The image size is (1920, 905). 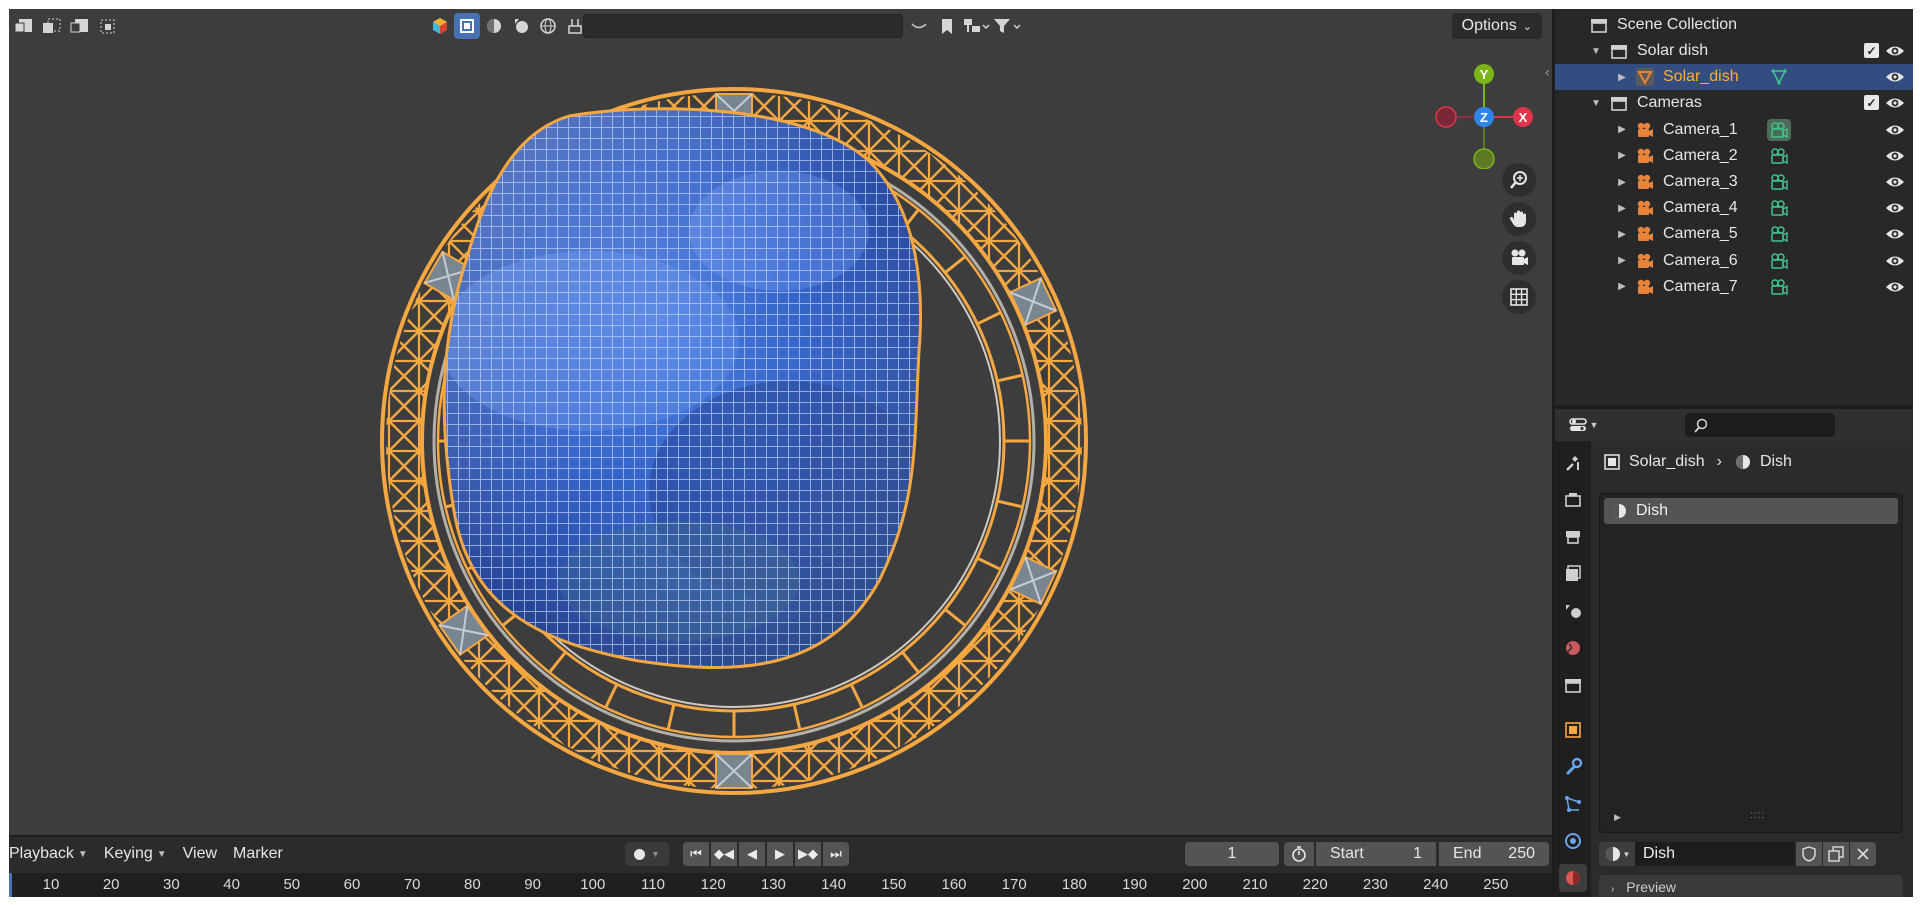 I want to click on play-reverse-button: ◀, so click(x=752, y=854).